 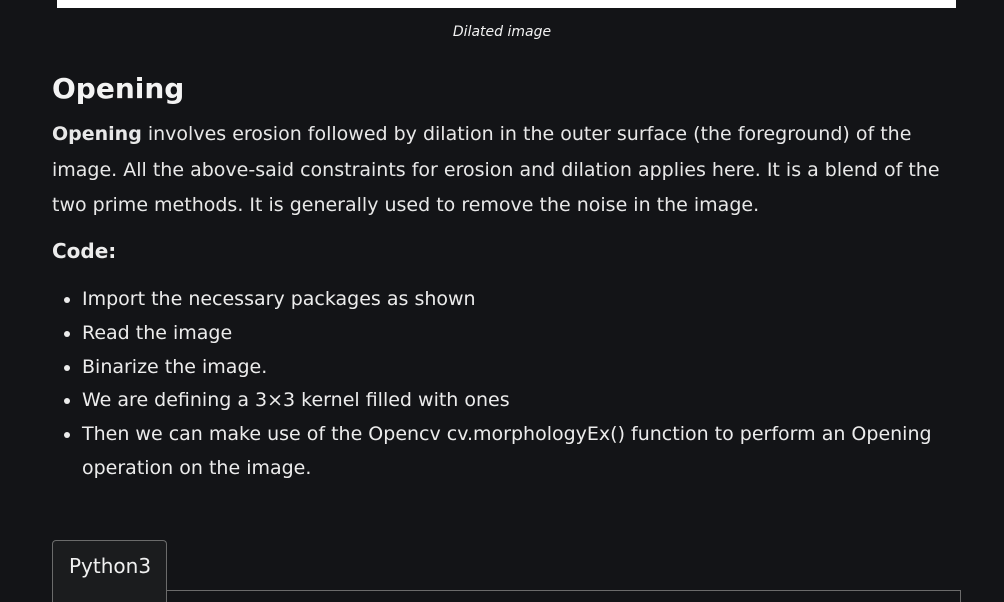 What do you see at coordinates (109, 571) in the screenshot?
I see `tab-python3: Python3` at bounding box center [109, 571].